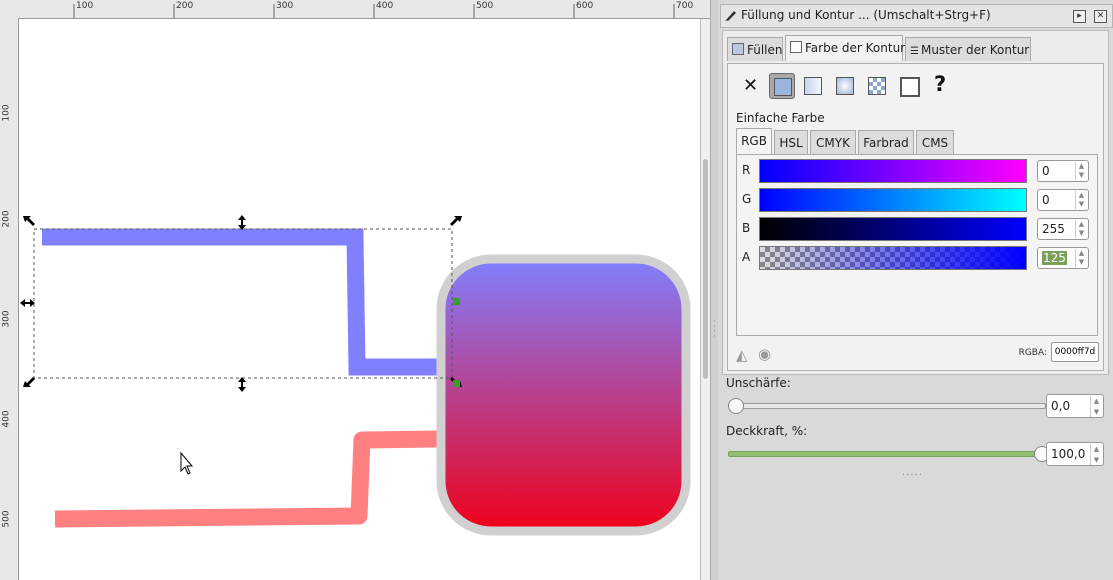 The width and height of the screenshot is (1113, 580). What do you see at coordinates (1054, 258) in the screenshot?
I see `alpha-value: 125` at bounding box center [1054, 258].